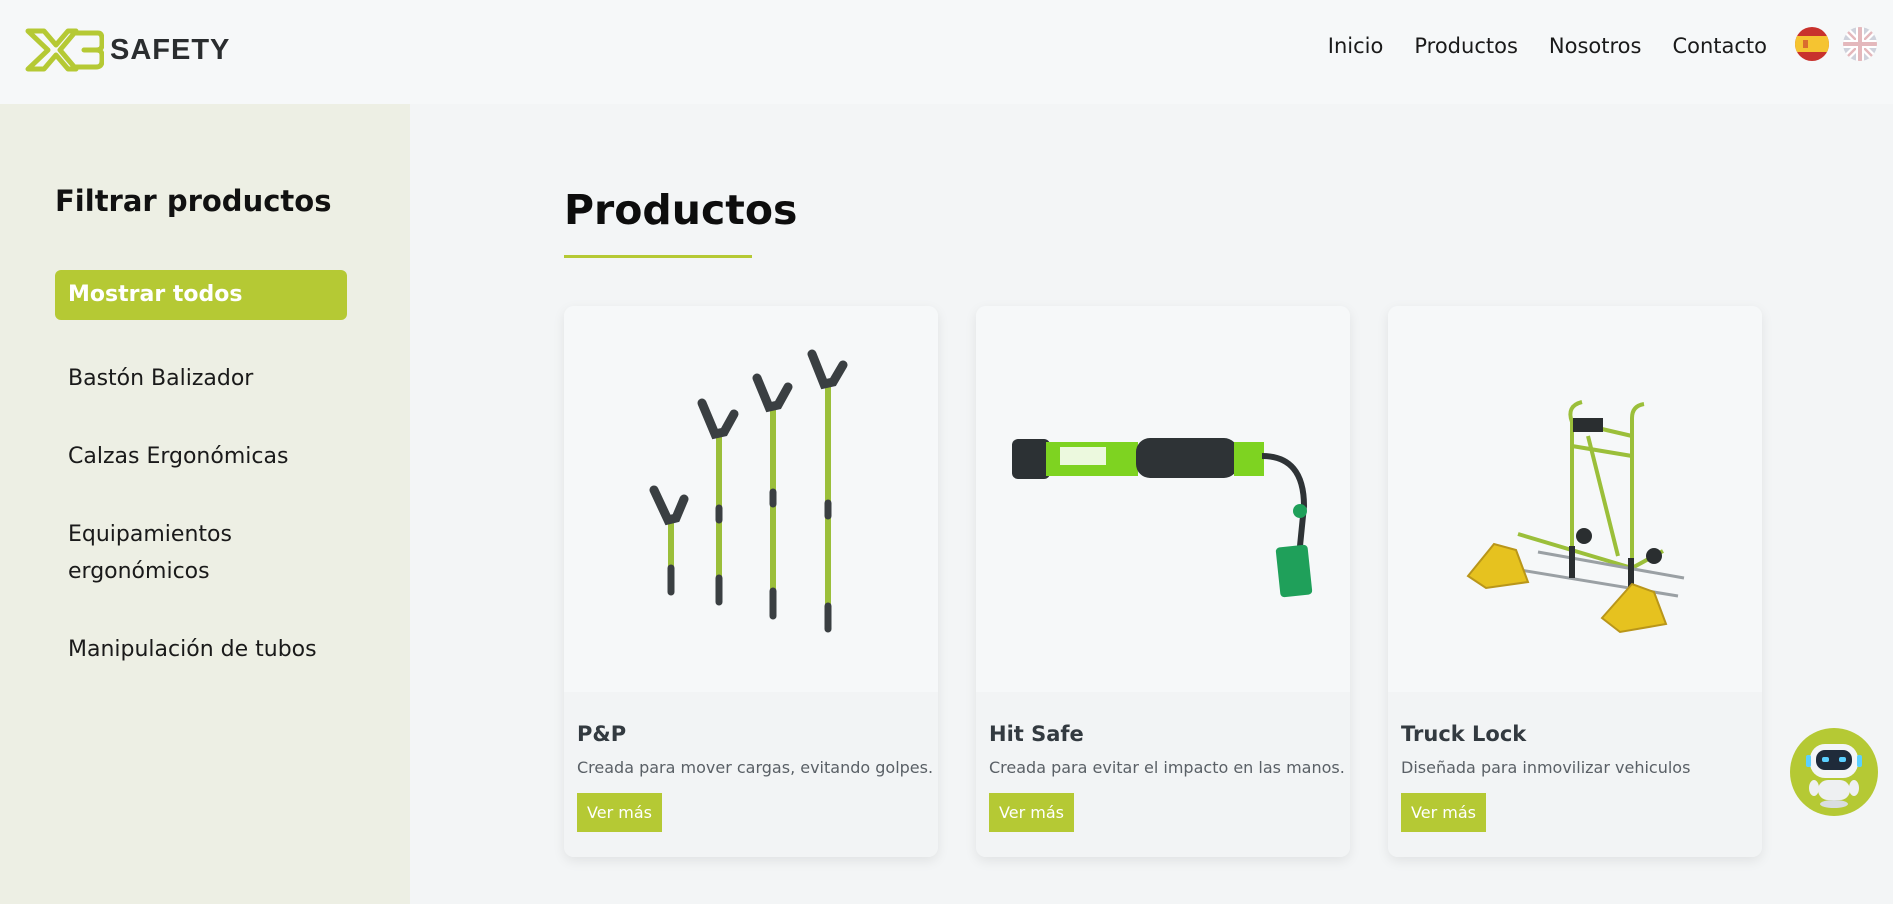 The height and width of the screenshot is (904, 1893). Describe the element at coordinates (170, 553) in the screenshot. I see `filter-equipamientos-ergonomicos: Equipamientos ergonómicos` at that location.